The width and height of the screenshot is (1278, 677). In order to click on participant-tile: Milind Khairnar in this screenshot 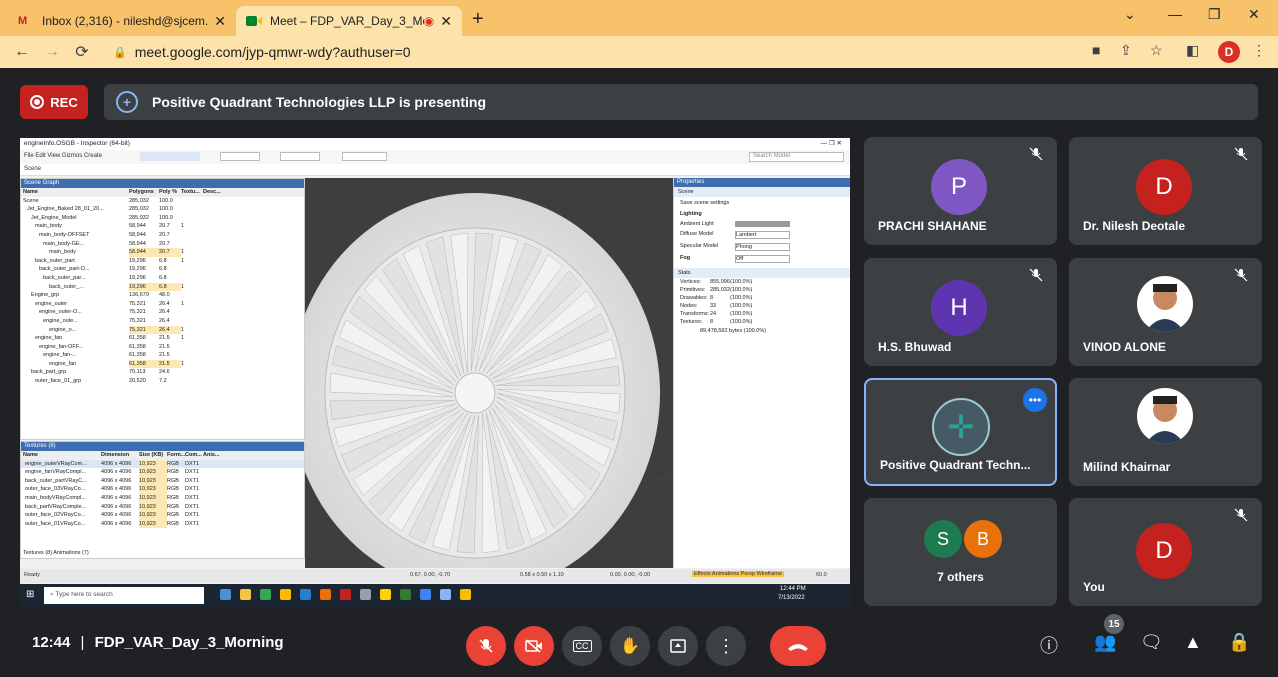, I will do `click(1165, 432)`.